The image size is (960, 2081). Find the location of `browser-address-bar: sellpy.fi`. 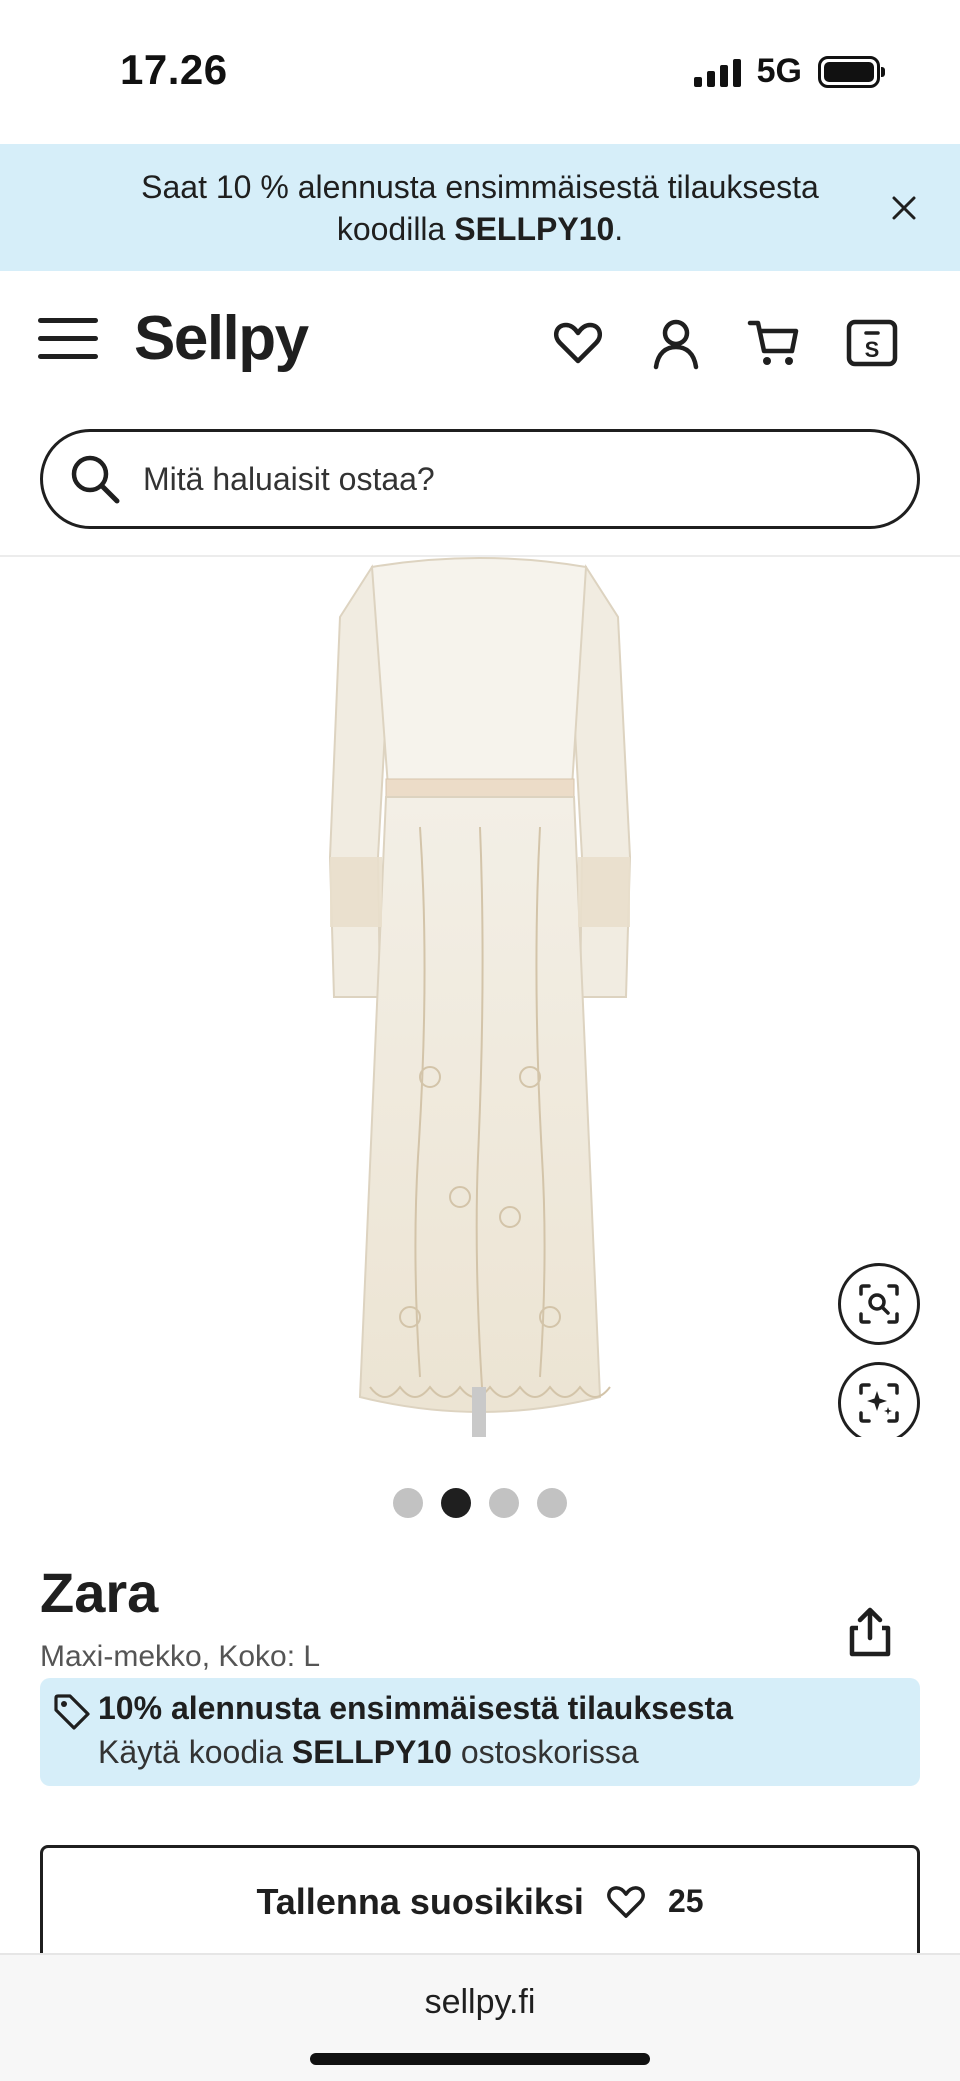

browser-address-bar: sellpy.fi is located at coordinates (480, 2017).